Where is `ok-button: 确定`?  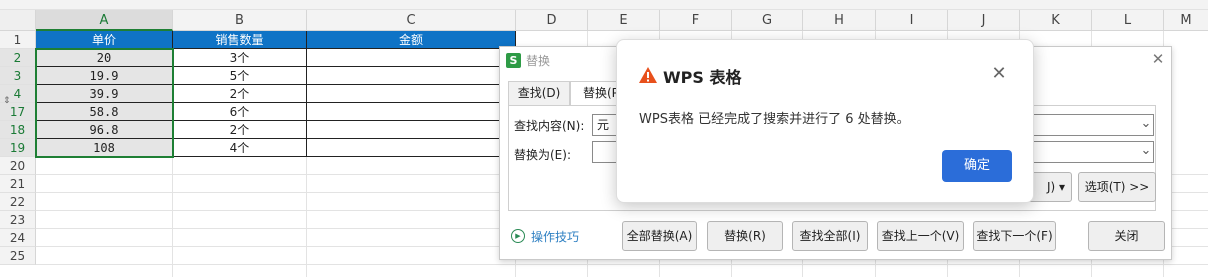
ok-button: 确定 is located at coordinates (977, 166).